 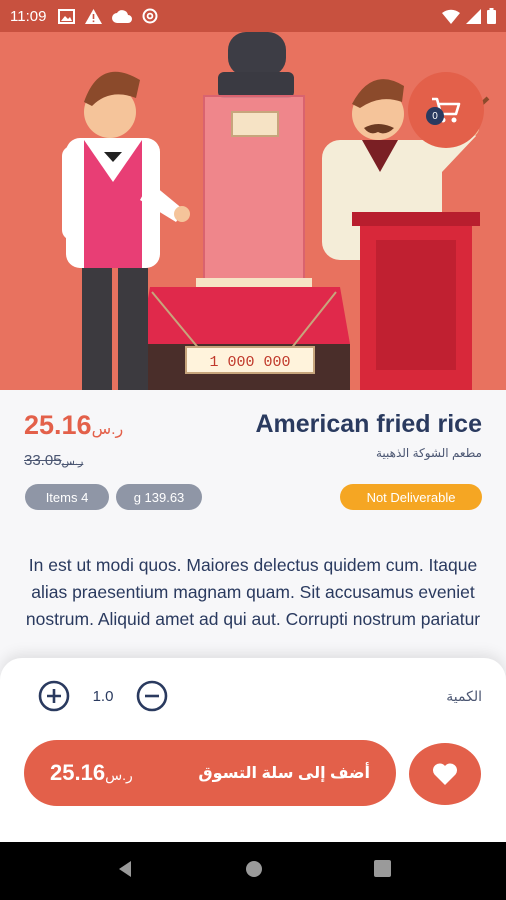 I want to click on decrease-quantity-button, so click(x=152, y=696).